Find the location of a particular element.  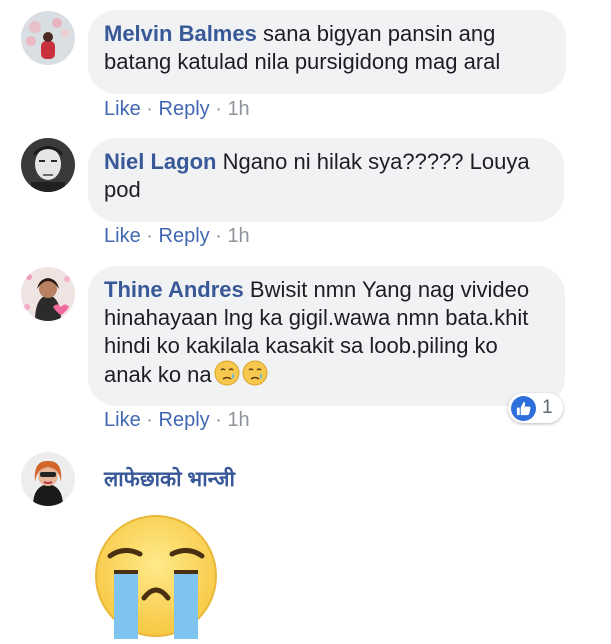

reaction-summary: 1 is located at coordinates (535, 408).